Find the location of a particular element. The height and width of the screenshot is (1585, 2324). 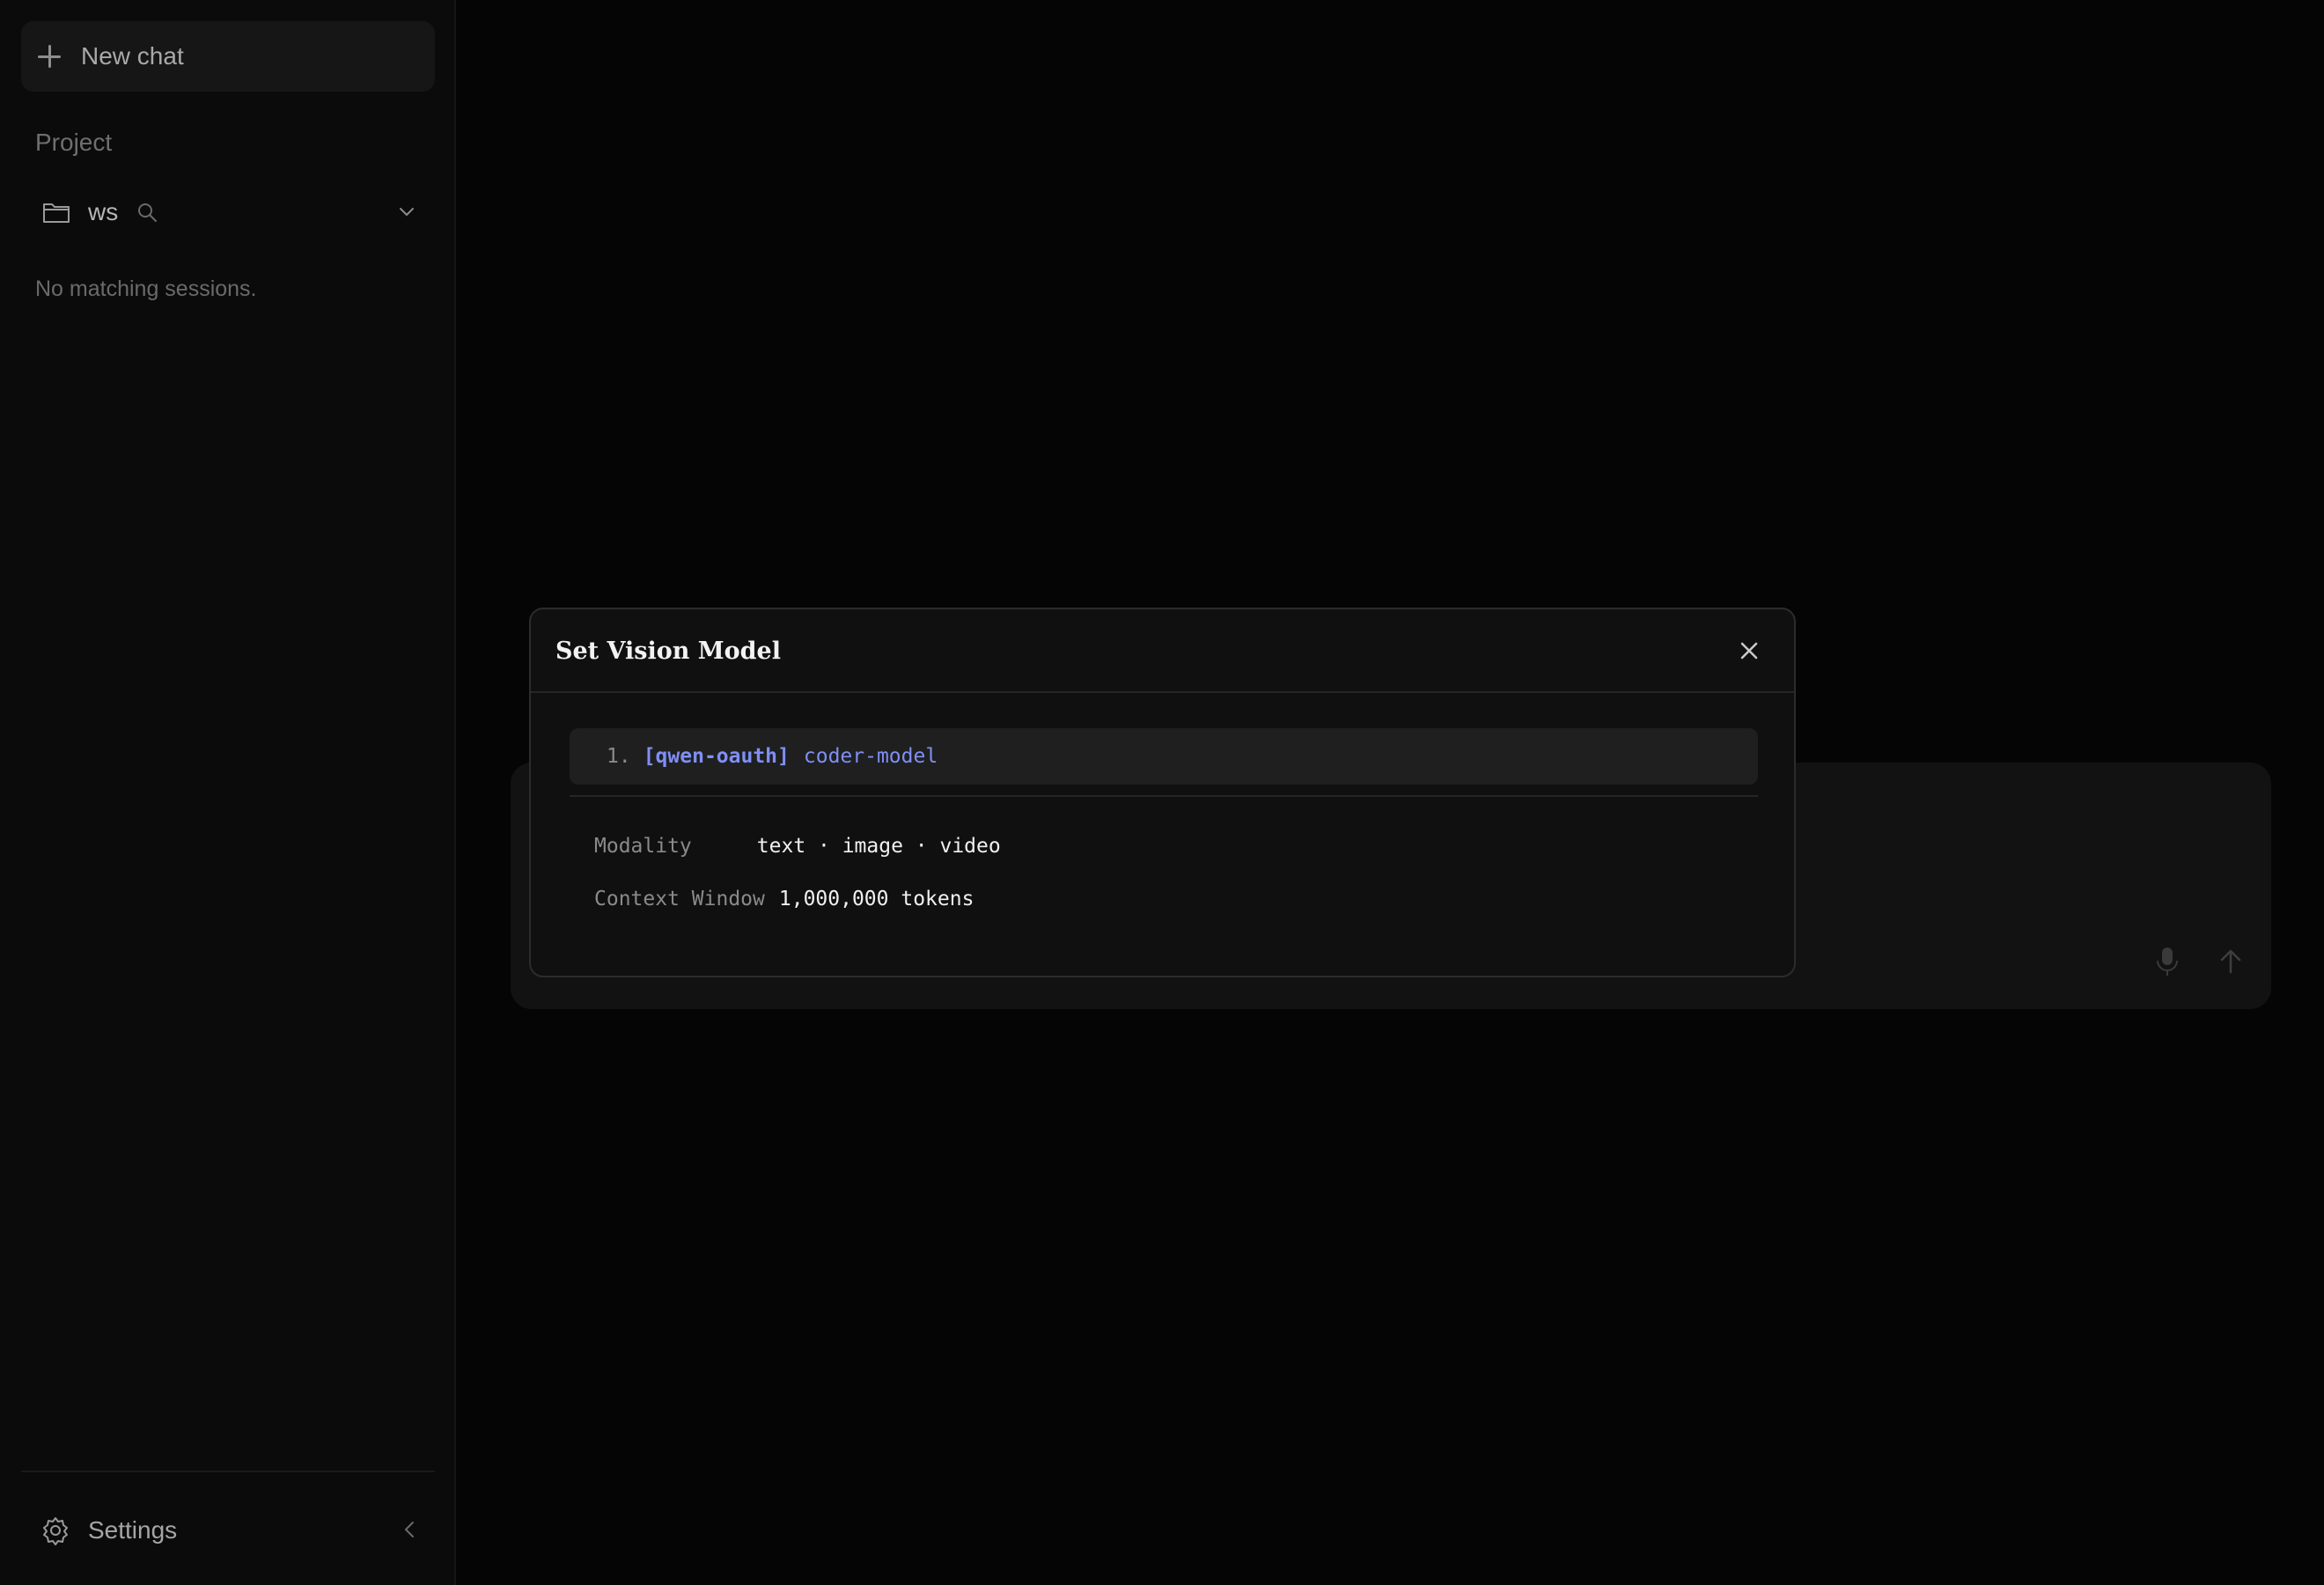

dialog-title: Set Vision Model is located at coordinates (668, 651).